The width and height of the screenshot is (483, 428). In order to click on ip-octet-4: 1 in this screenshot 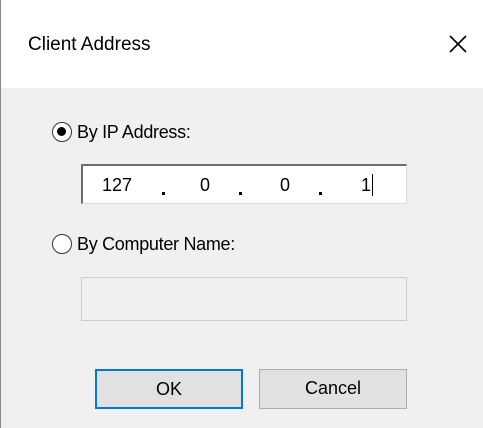, I will do `click(366, 185)`.